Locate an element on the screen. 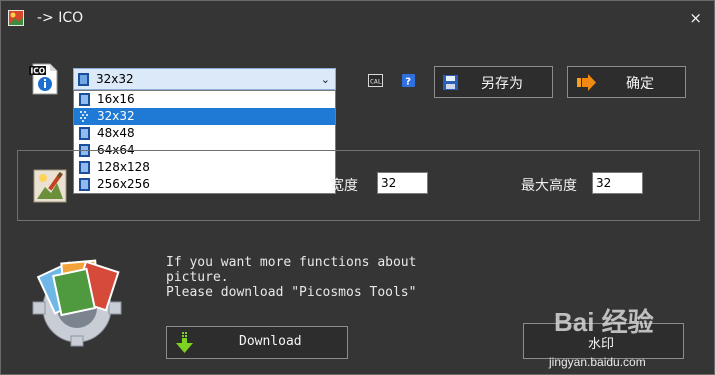  close-icon: × is located at coordinates (695, 18).